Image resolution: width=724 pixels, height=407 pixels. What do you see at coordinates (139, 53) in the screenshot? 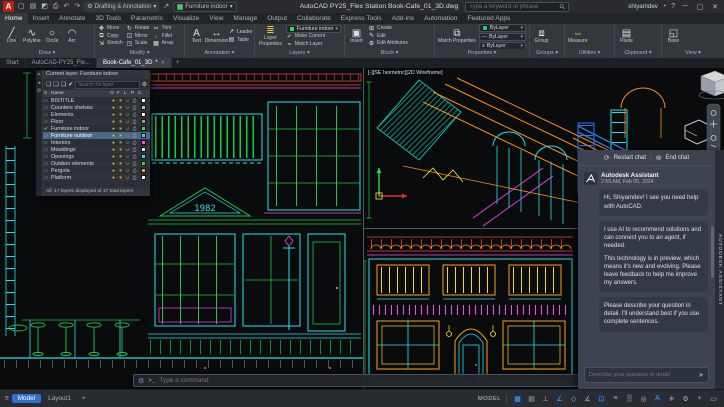
I see `panel-modify-label: Modify` at bounding box center [139, 53].